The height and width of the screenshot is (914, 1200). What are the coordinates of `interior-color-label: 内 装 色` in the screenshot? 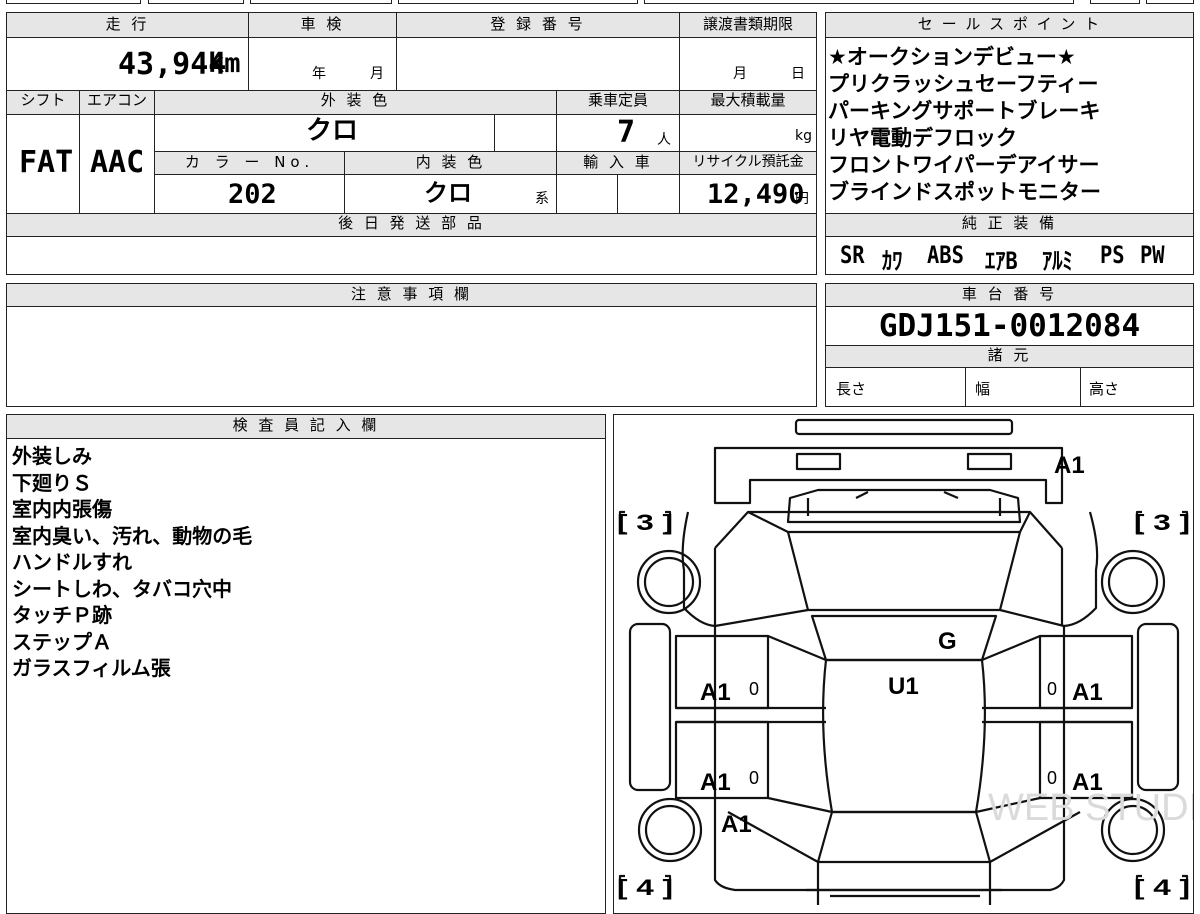 It's located at (450, 162).